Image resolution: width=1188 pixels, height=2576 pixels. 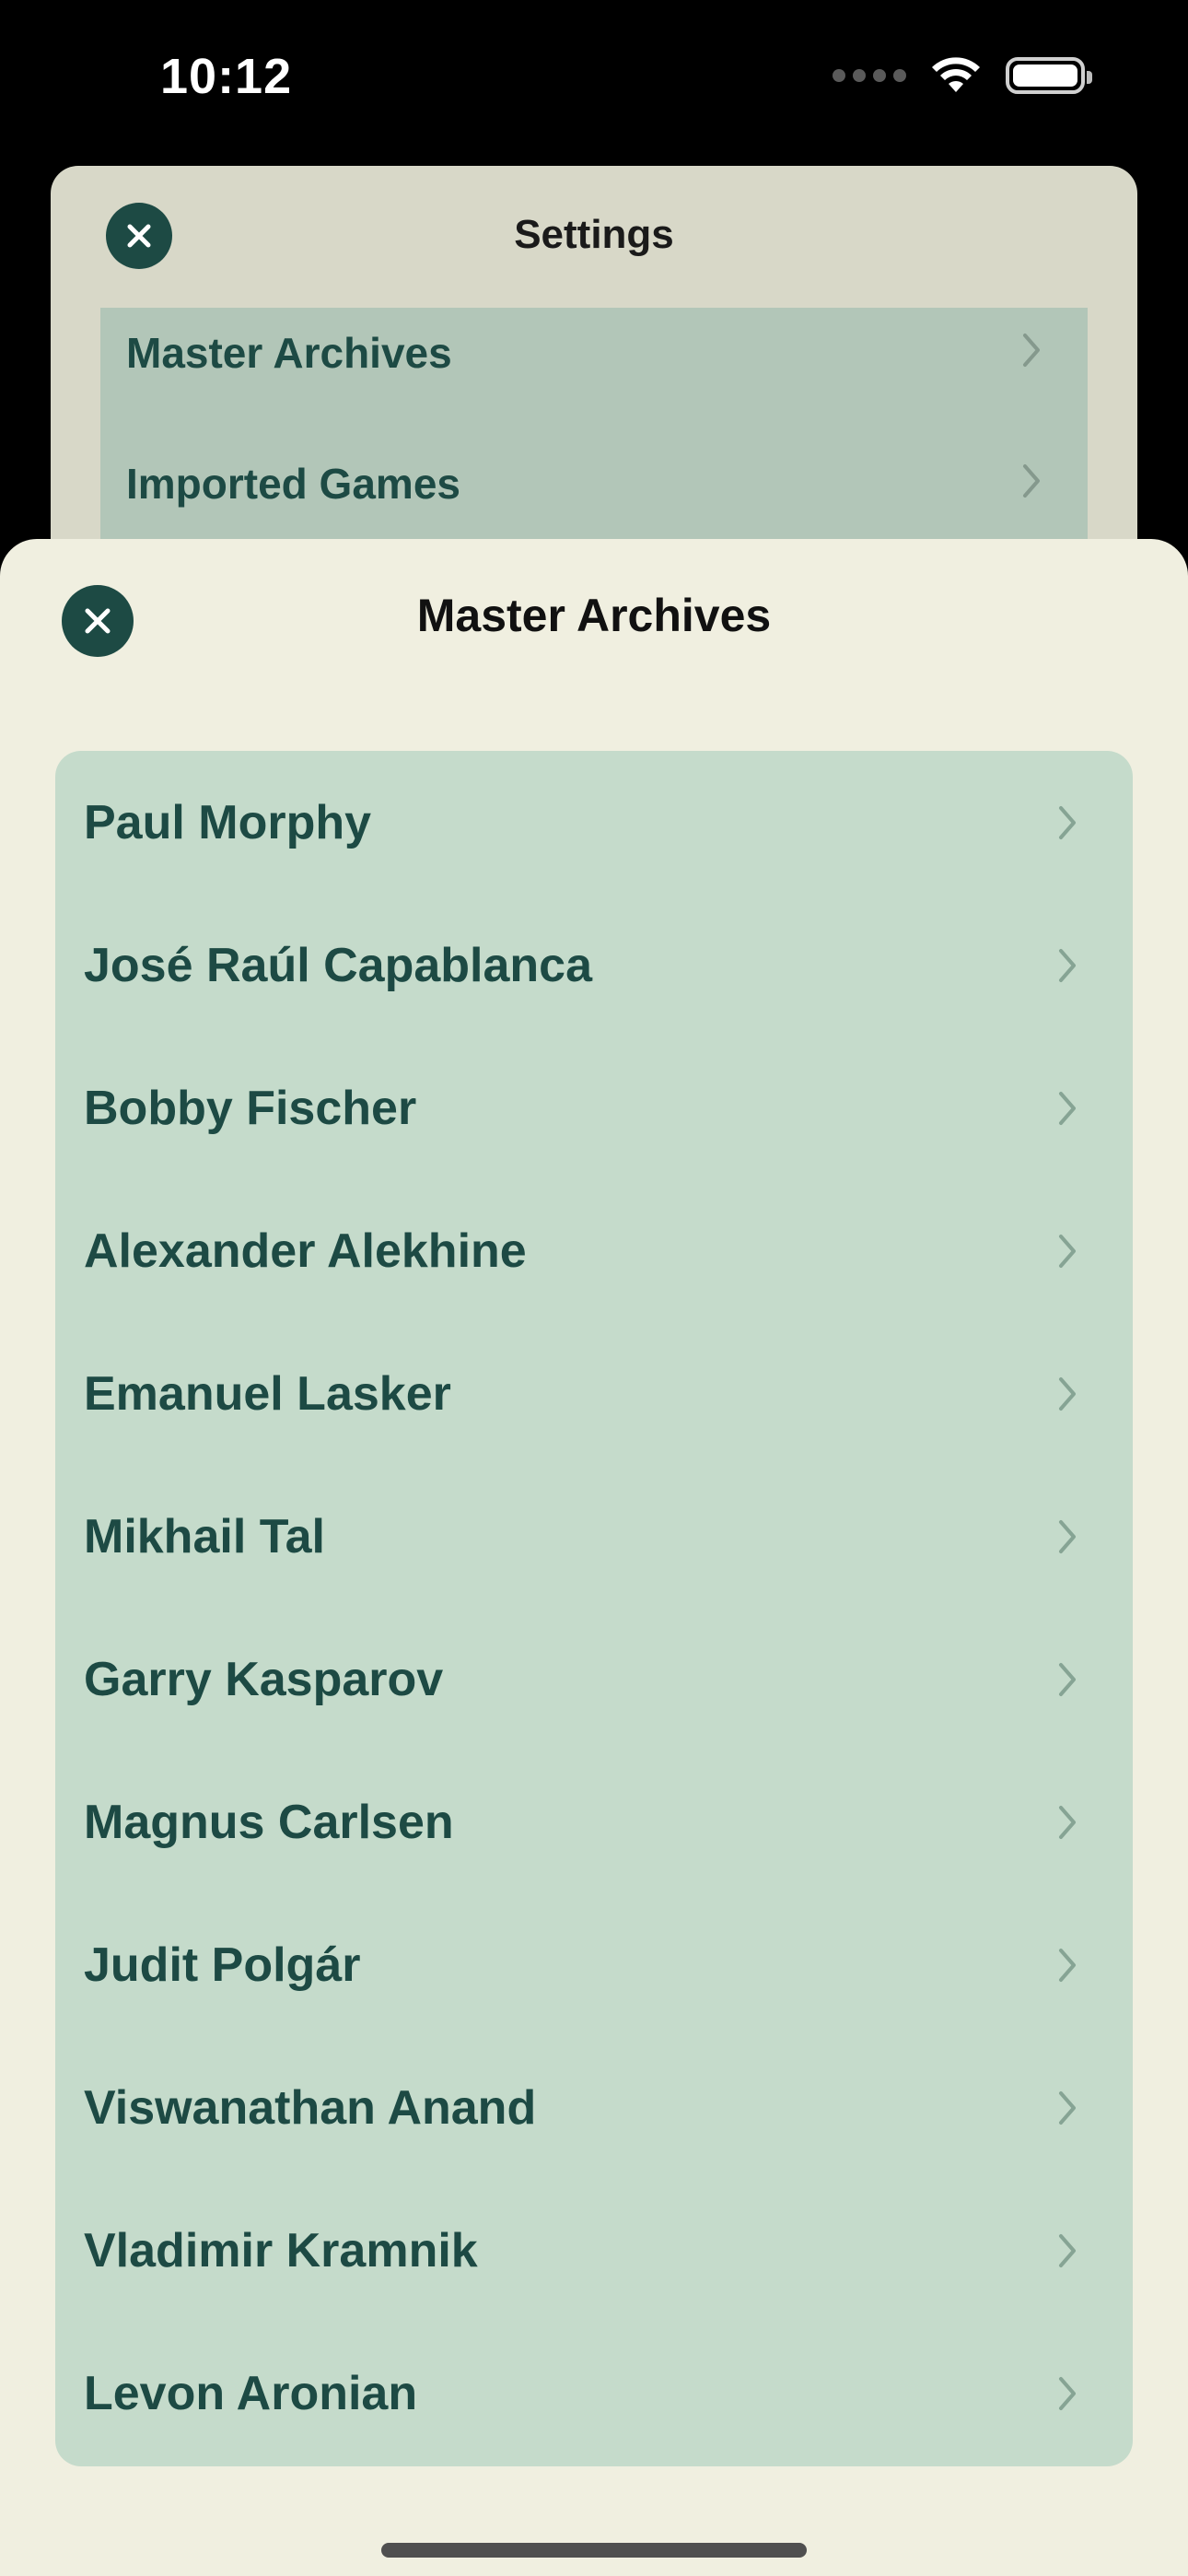 I want to click on list-item-bobby-fischer: Bobby Fischer, so click(x=594, y=1107).